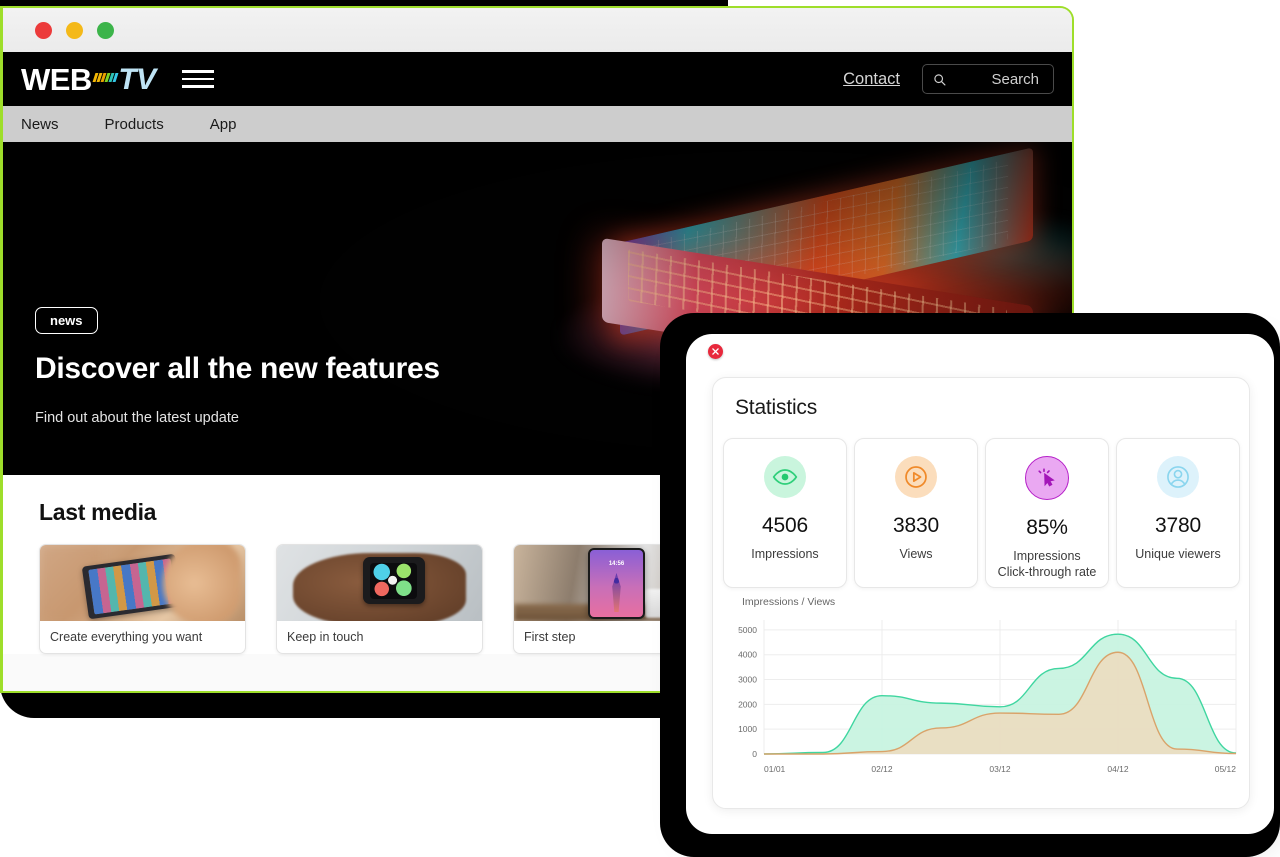 The width and height of the screenshot is (1280, 857). Describe the element at coordinates (134, 124) in the screenshot. I see `nav-item-products: Products` at that location.